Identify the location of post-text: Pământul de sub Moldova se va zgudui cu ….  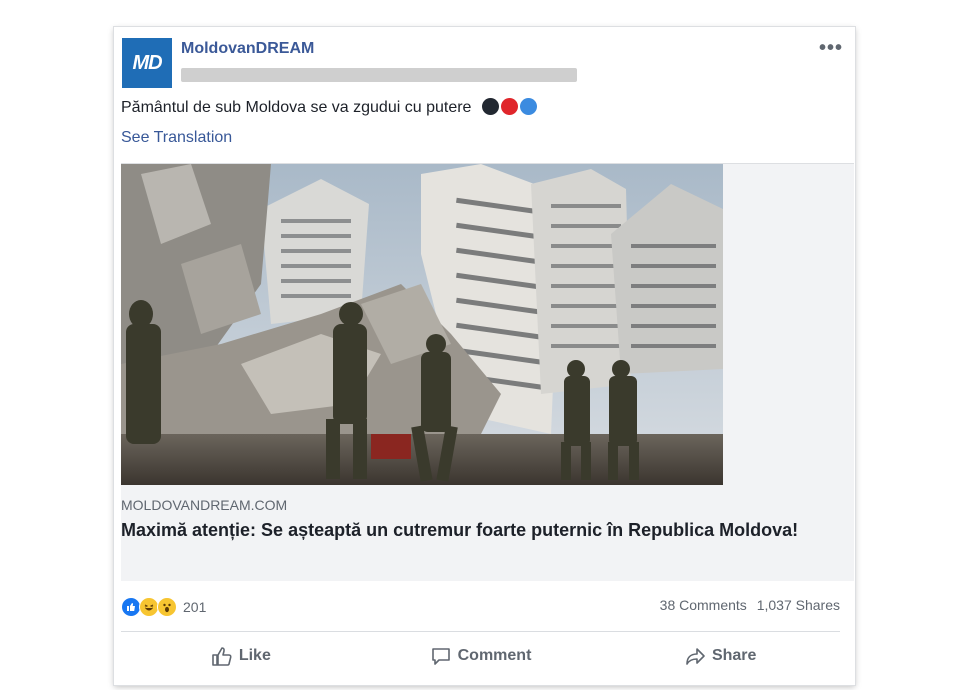
(296, 107).